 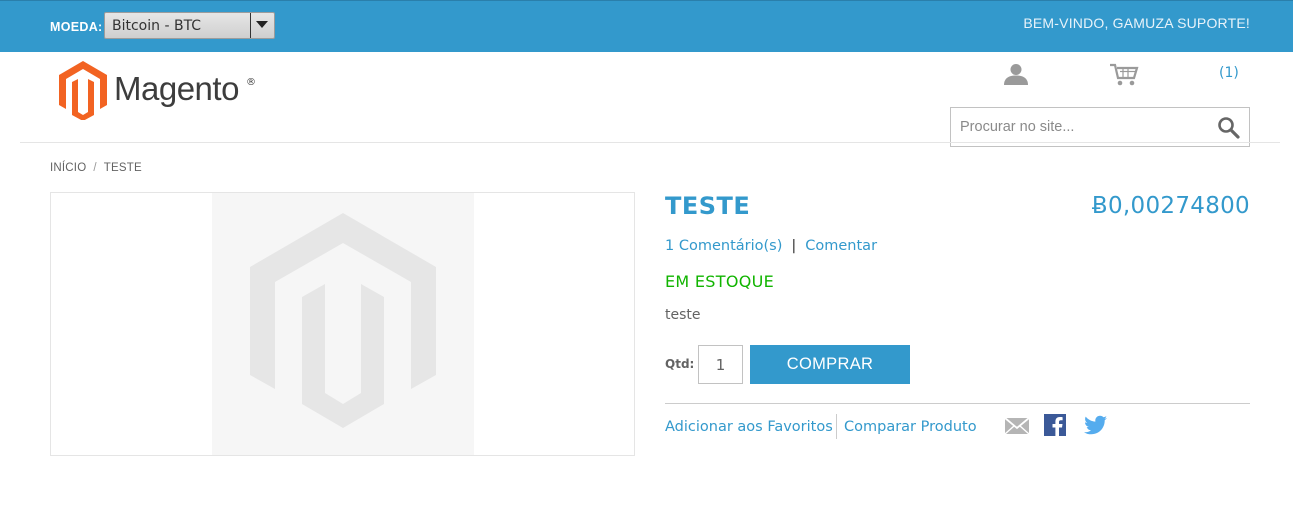 I want to click on qty-input, so click(x=720, y=364).